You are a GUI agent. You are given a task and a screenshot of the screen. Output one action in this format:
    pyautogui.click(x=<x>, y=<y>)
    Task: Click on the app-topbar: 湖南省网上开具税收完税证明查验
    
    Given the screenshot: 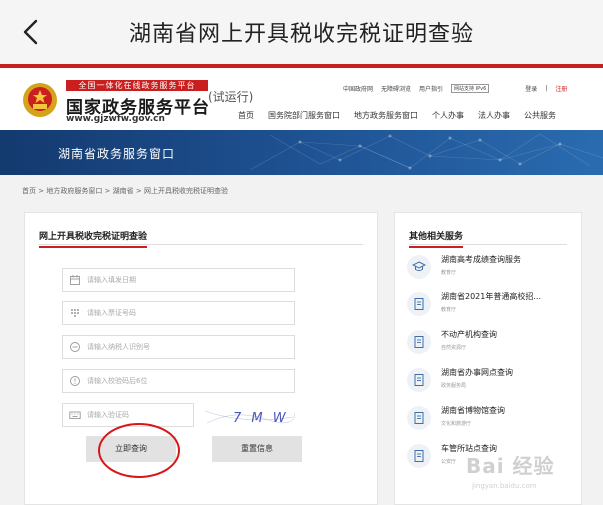 What is the action you would take?
    pyautogui.click(x=301, y=32)
    